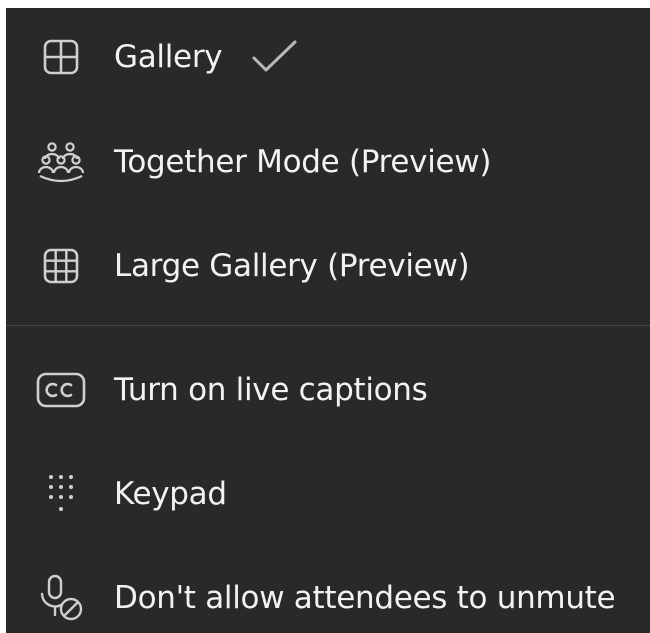  Describe the element at coordinates (61, 598) in the screenshot. I see `mic-blocked-icon` at that location.